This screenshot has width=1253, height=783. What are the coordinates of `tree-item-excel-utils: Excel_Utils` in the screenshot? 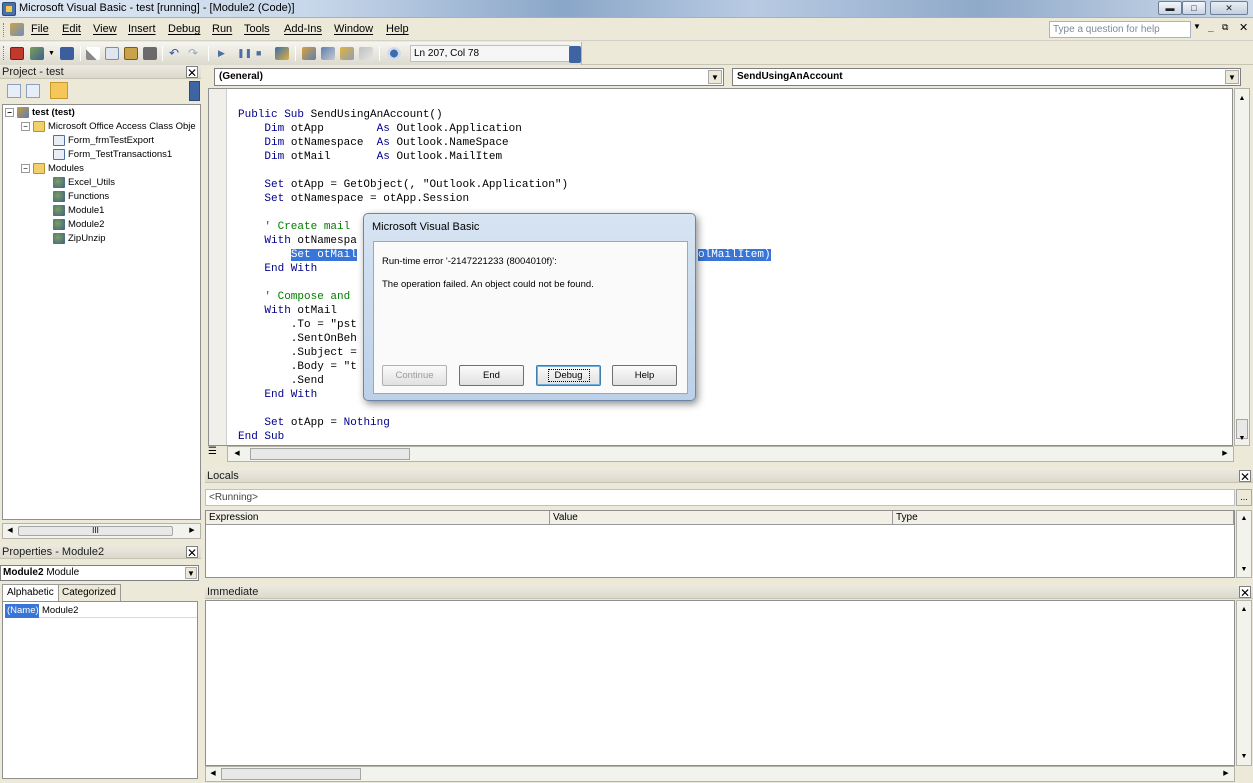 It's located at (84, 183).